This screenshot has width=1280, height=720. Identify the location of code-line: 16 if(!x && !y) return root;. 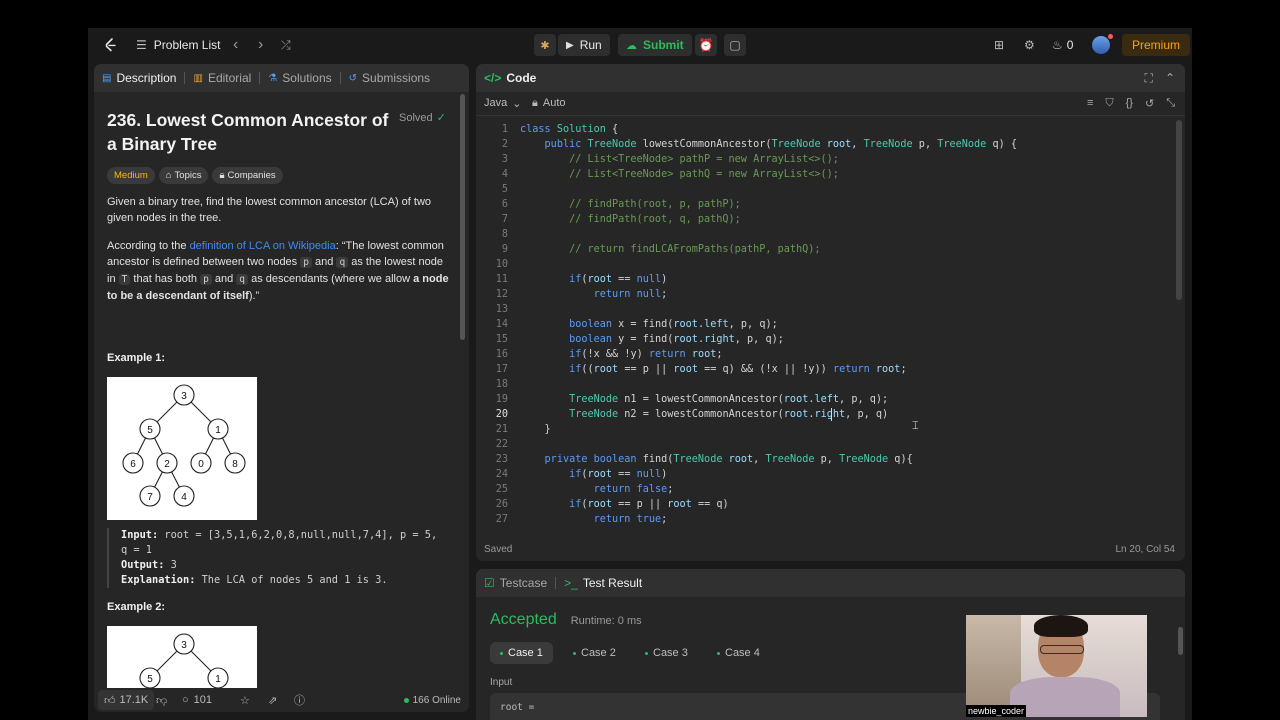
(821, 354).